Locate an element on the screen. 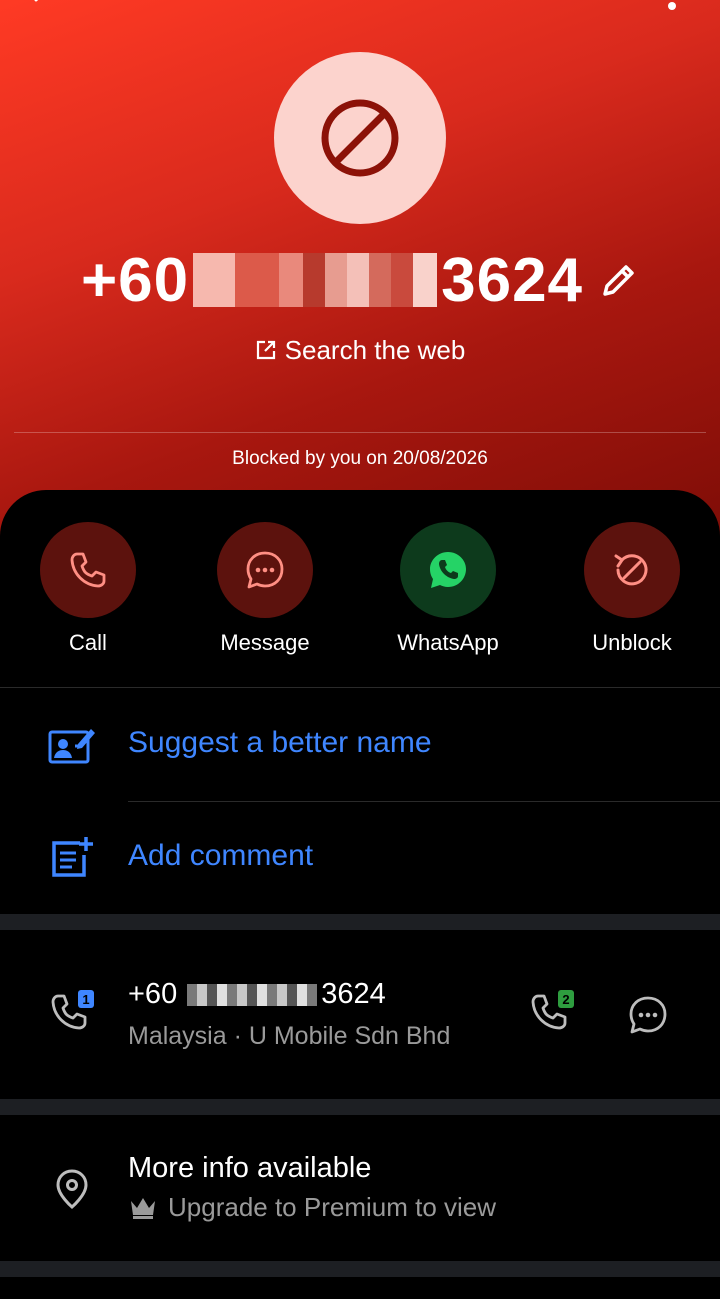 The height and width of the screenshot is (1299, 720). phone-number-title: +60 3624 is located at coordinates (360, 280).